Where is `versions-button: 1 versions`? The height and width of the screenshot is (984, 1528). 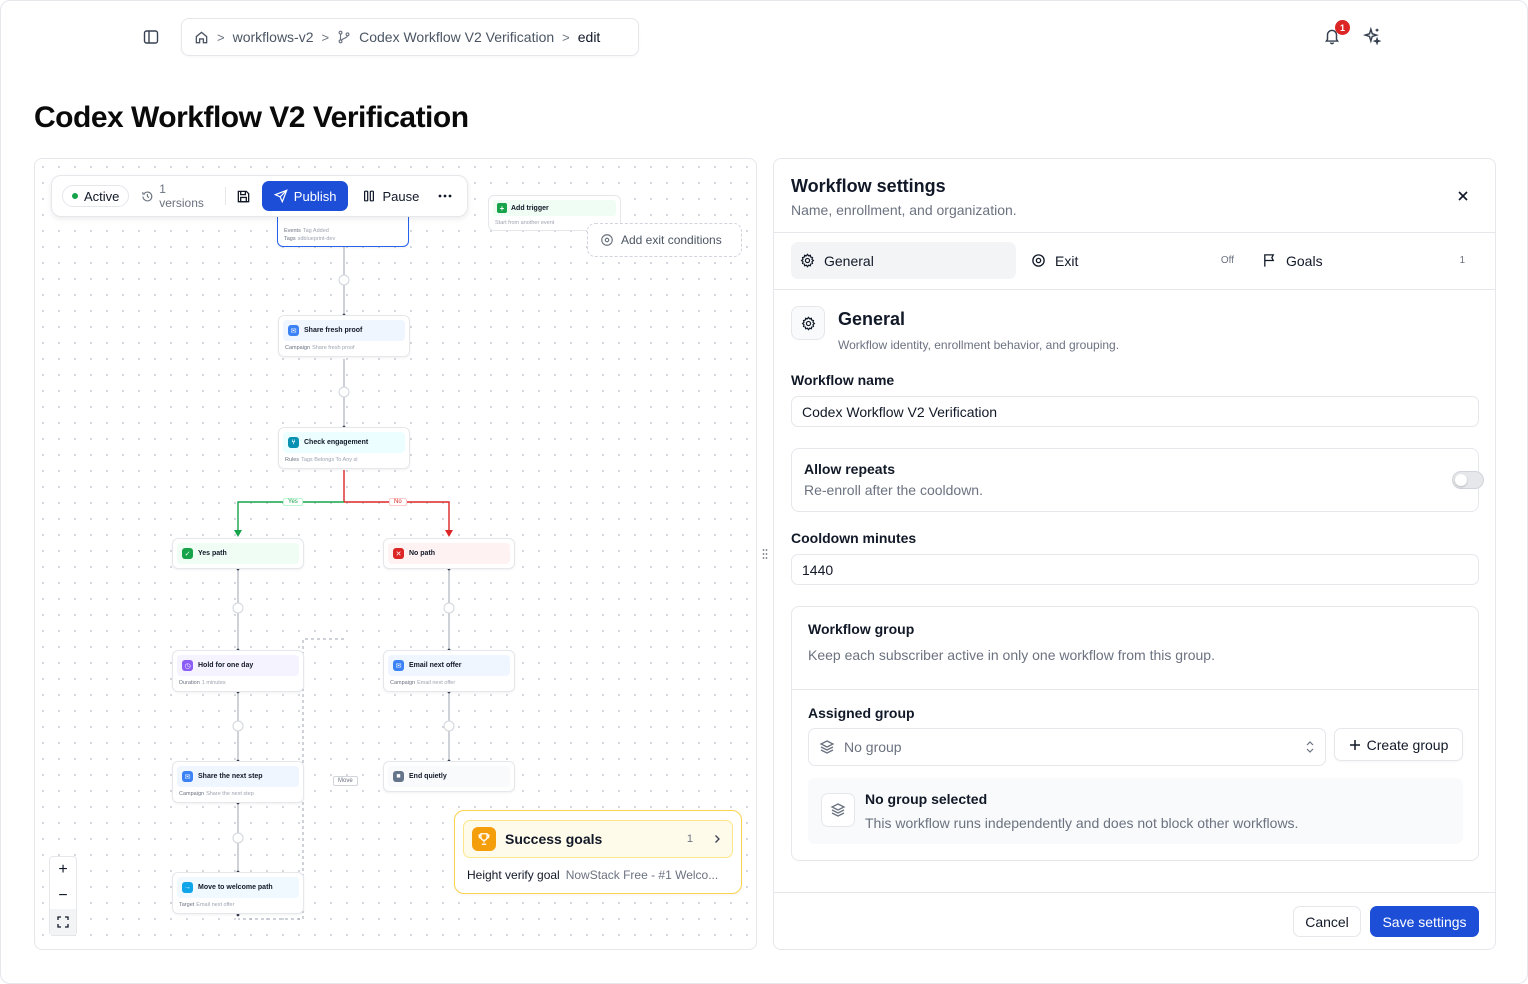 versions-button: 1 versions is located at coordinates (177, 196).